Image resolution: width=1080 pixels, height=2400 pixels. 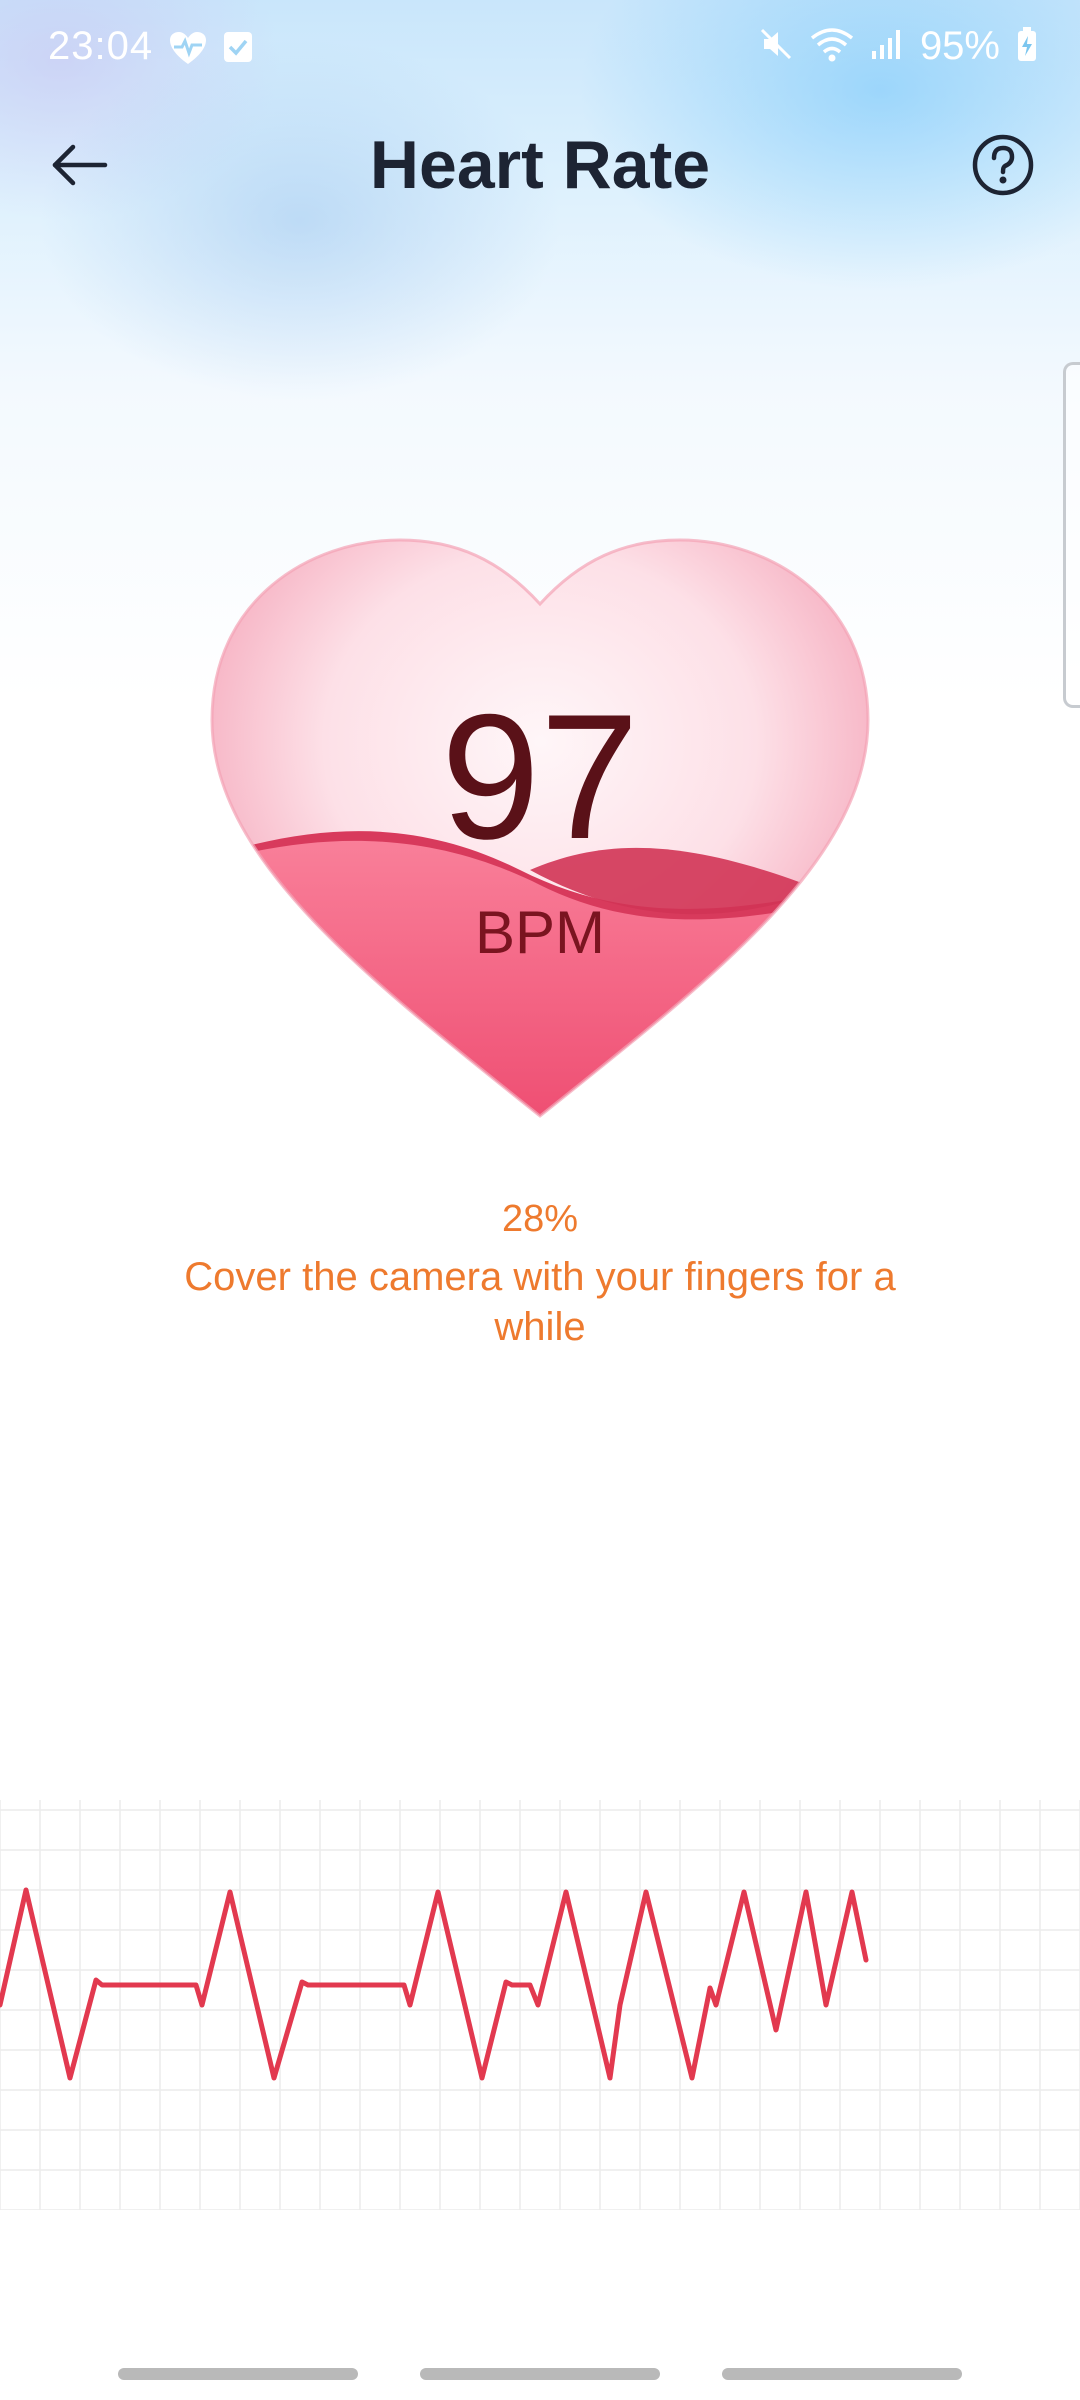 What do you see at coordinates (540, 1219) in the screenshot?
I see `progress-percent: 28%` at bounding box center [540, 1219].